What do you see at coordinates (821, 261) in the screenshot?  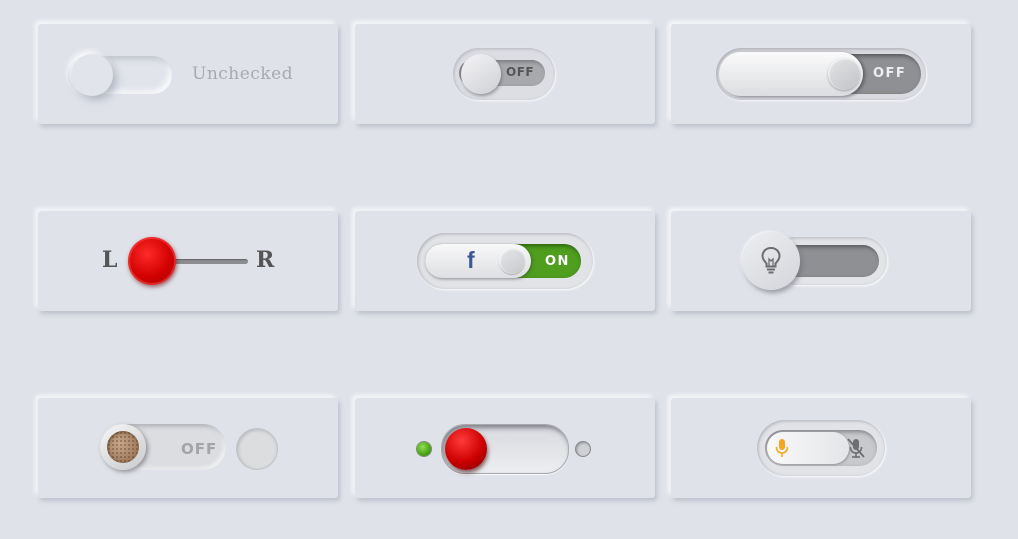 I see `toggle-card-lightbulb` at bounding box center [821, 261].